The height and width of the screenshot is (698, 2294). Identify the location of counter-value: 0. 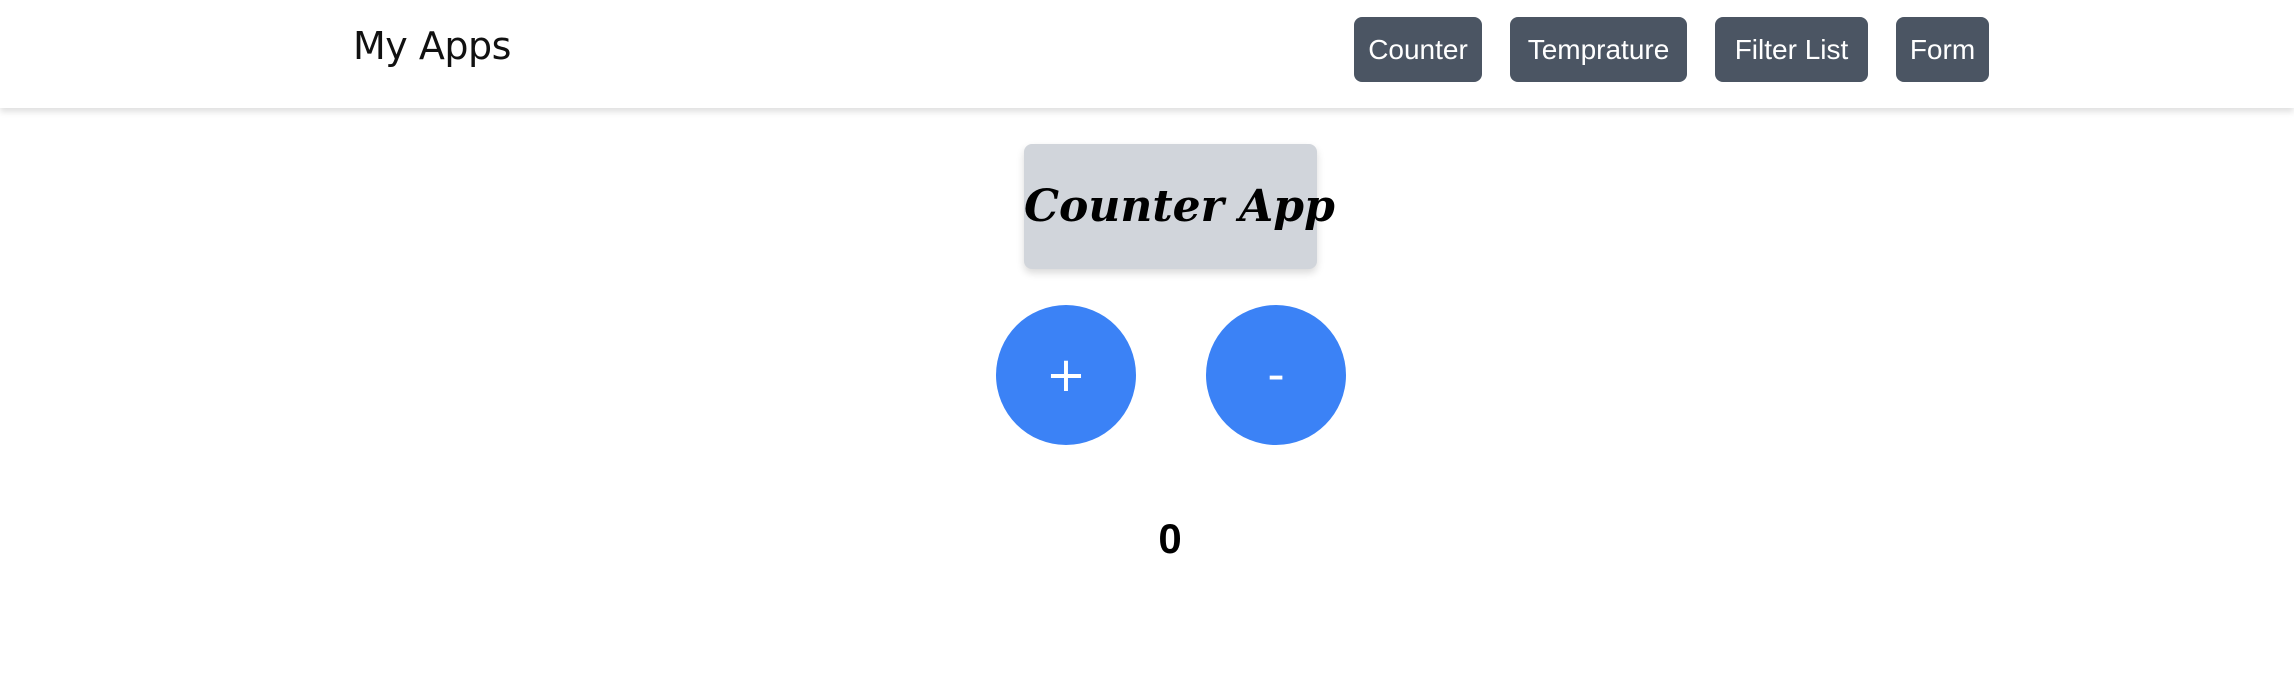
(1170, 538).